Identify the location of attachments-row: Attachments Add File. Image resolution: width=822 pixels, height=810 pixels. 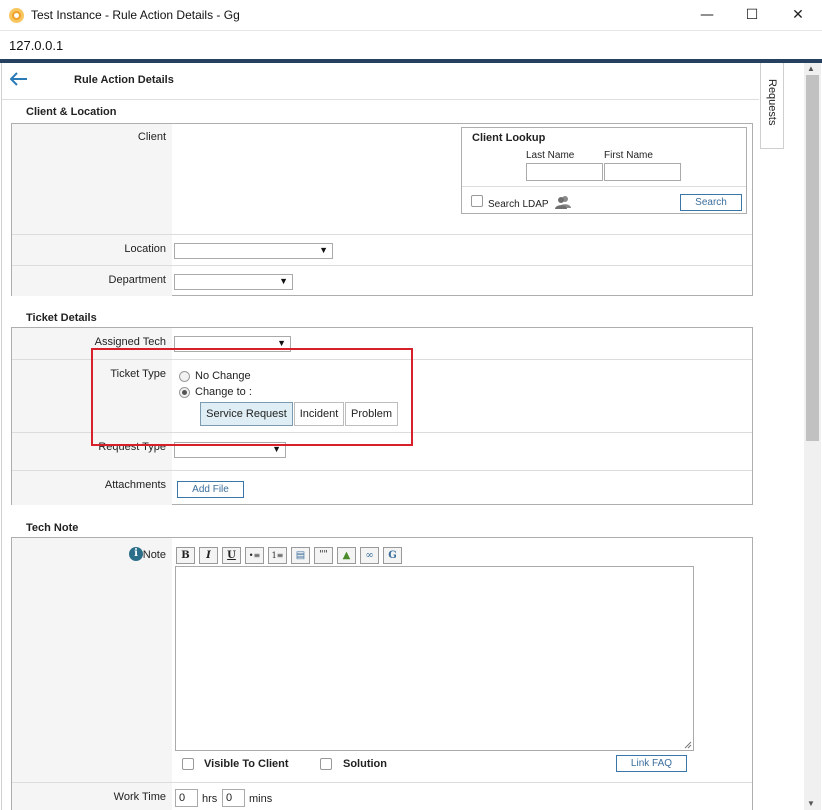
(382, 487).